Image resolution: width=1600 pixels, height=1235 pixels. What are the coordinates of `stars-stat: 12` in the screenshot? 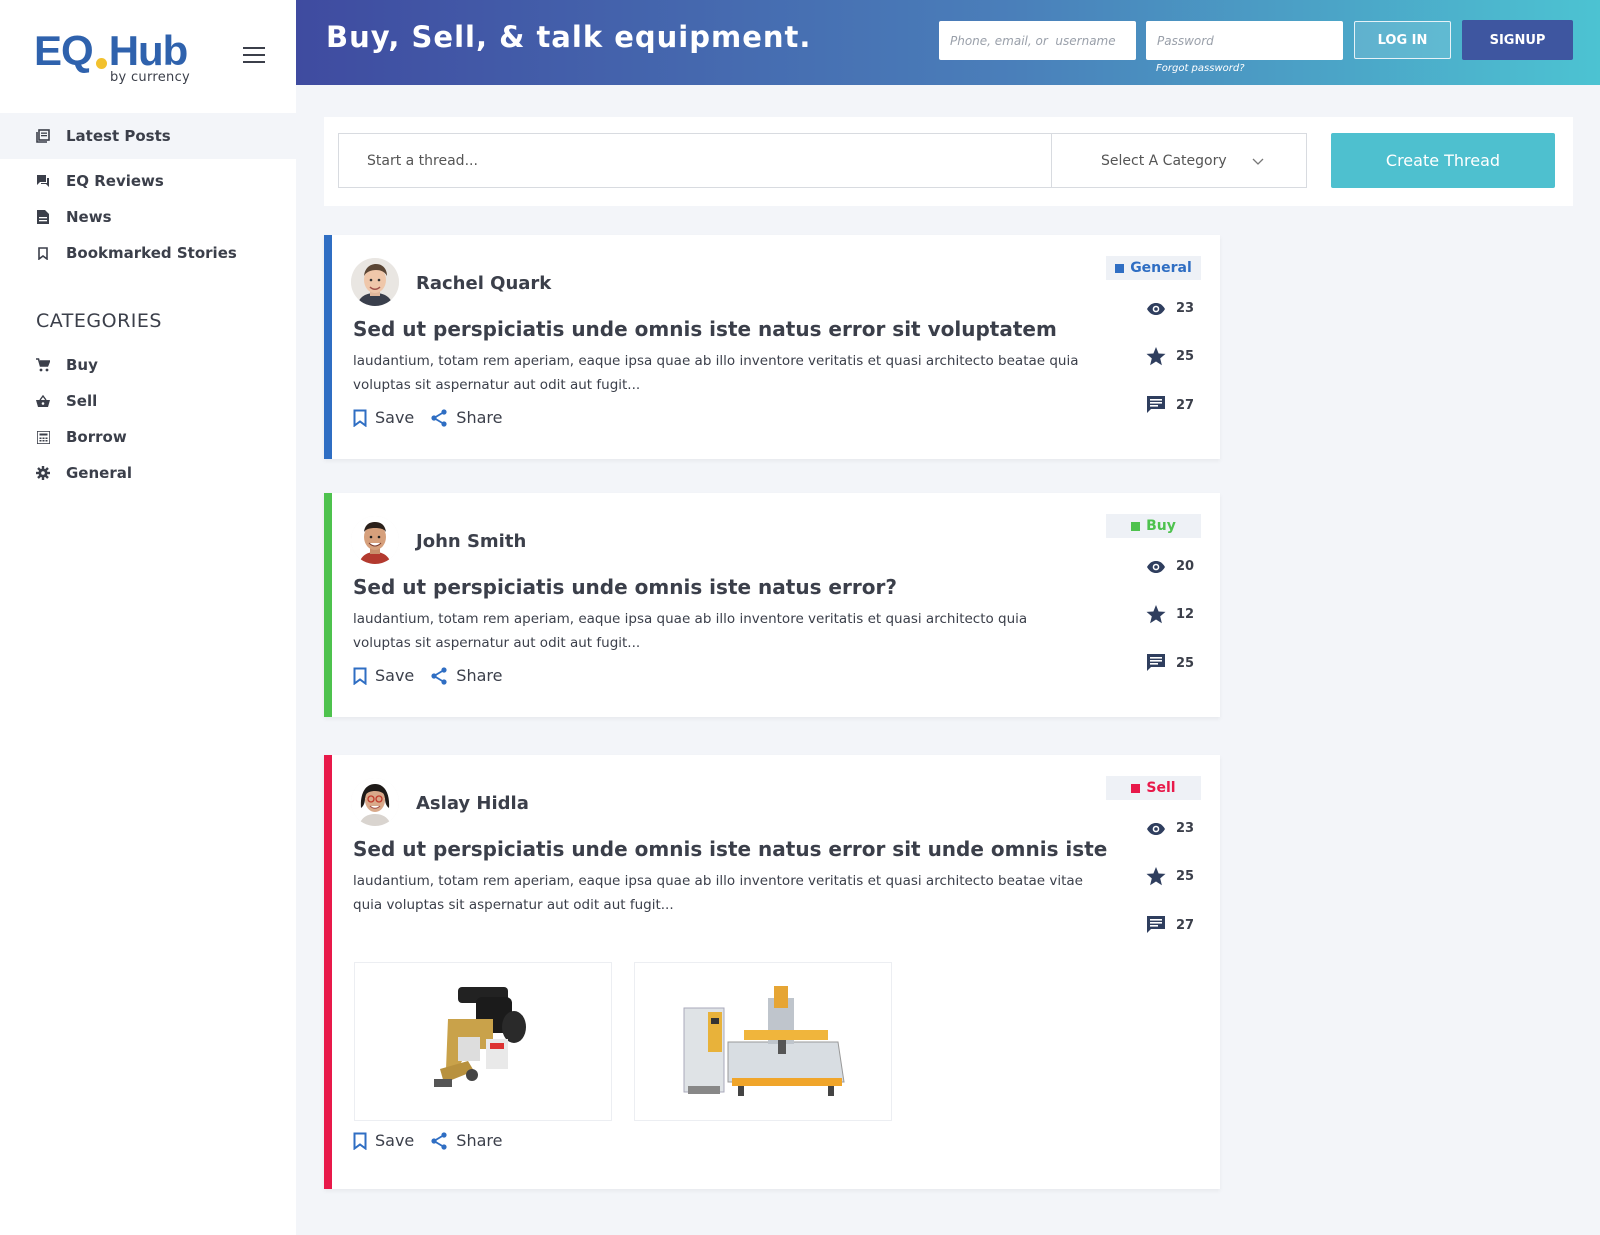 It's located at (1170, 614).